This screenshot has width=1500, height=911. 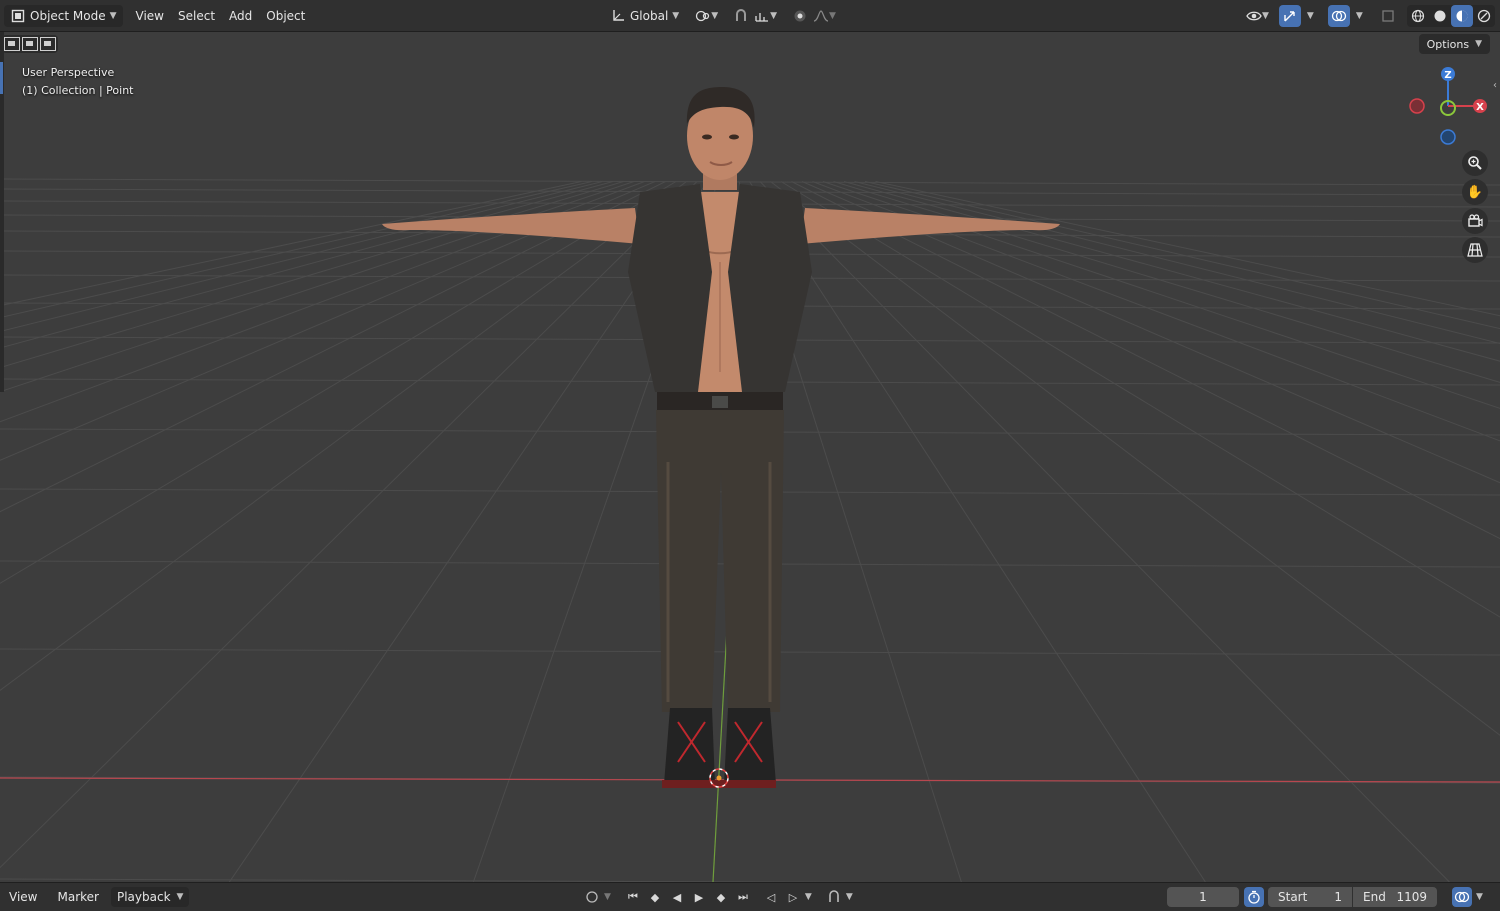 What do you see at coordinates (721, 897) in the screenshot?
I see `jump-to-next-keyframe-icon: ◆` at bounding box center [721, 897].